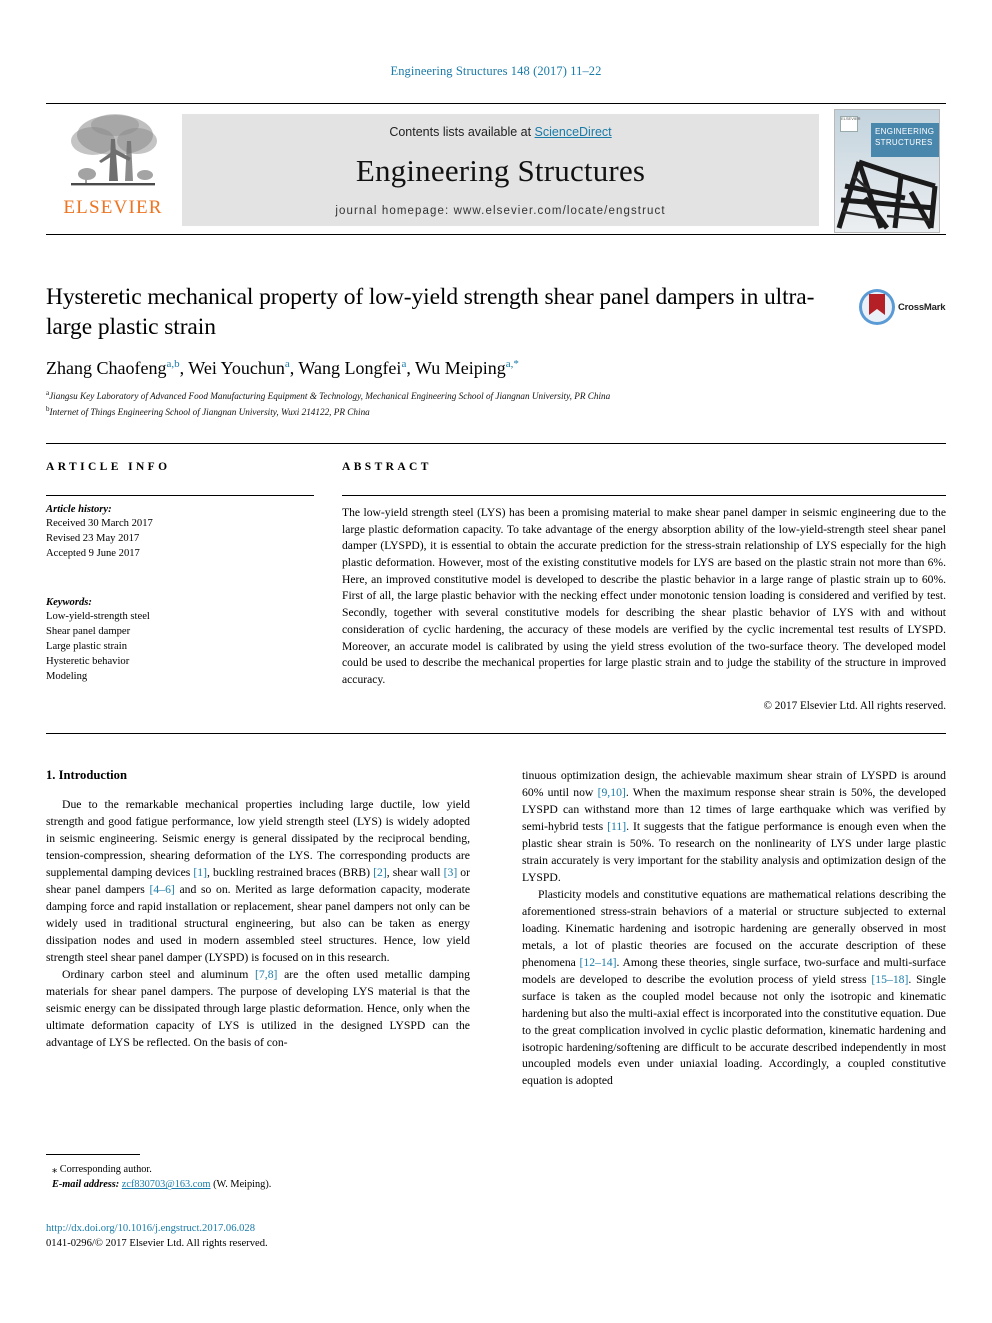 This screenshot has height=1323, width=992. I want to click on keyword-item: Shear panel damper, so click(88, 632).